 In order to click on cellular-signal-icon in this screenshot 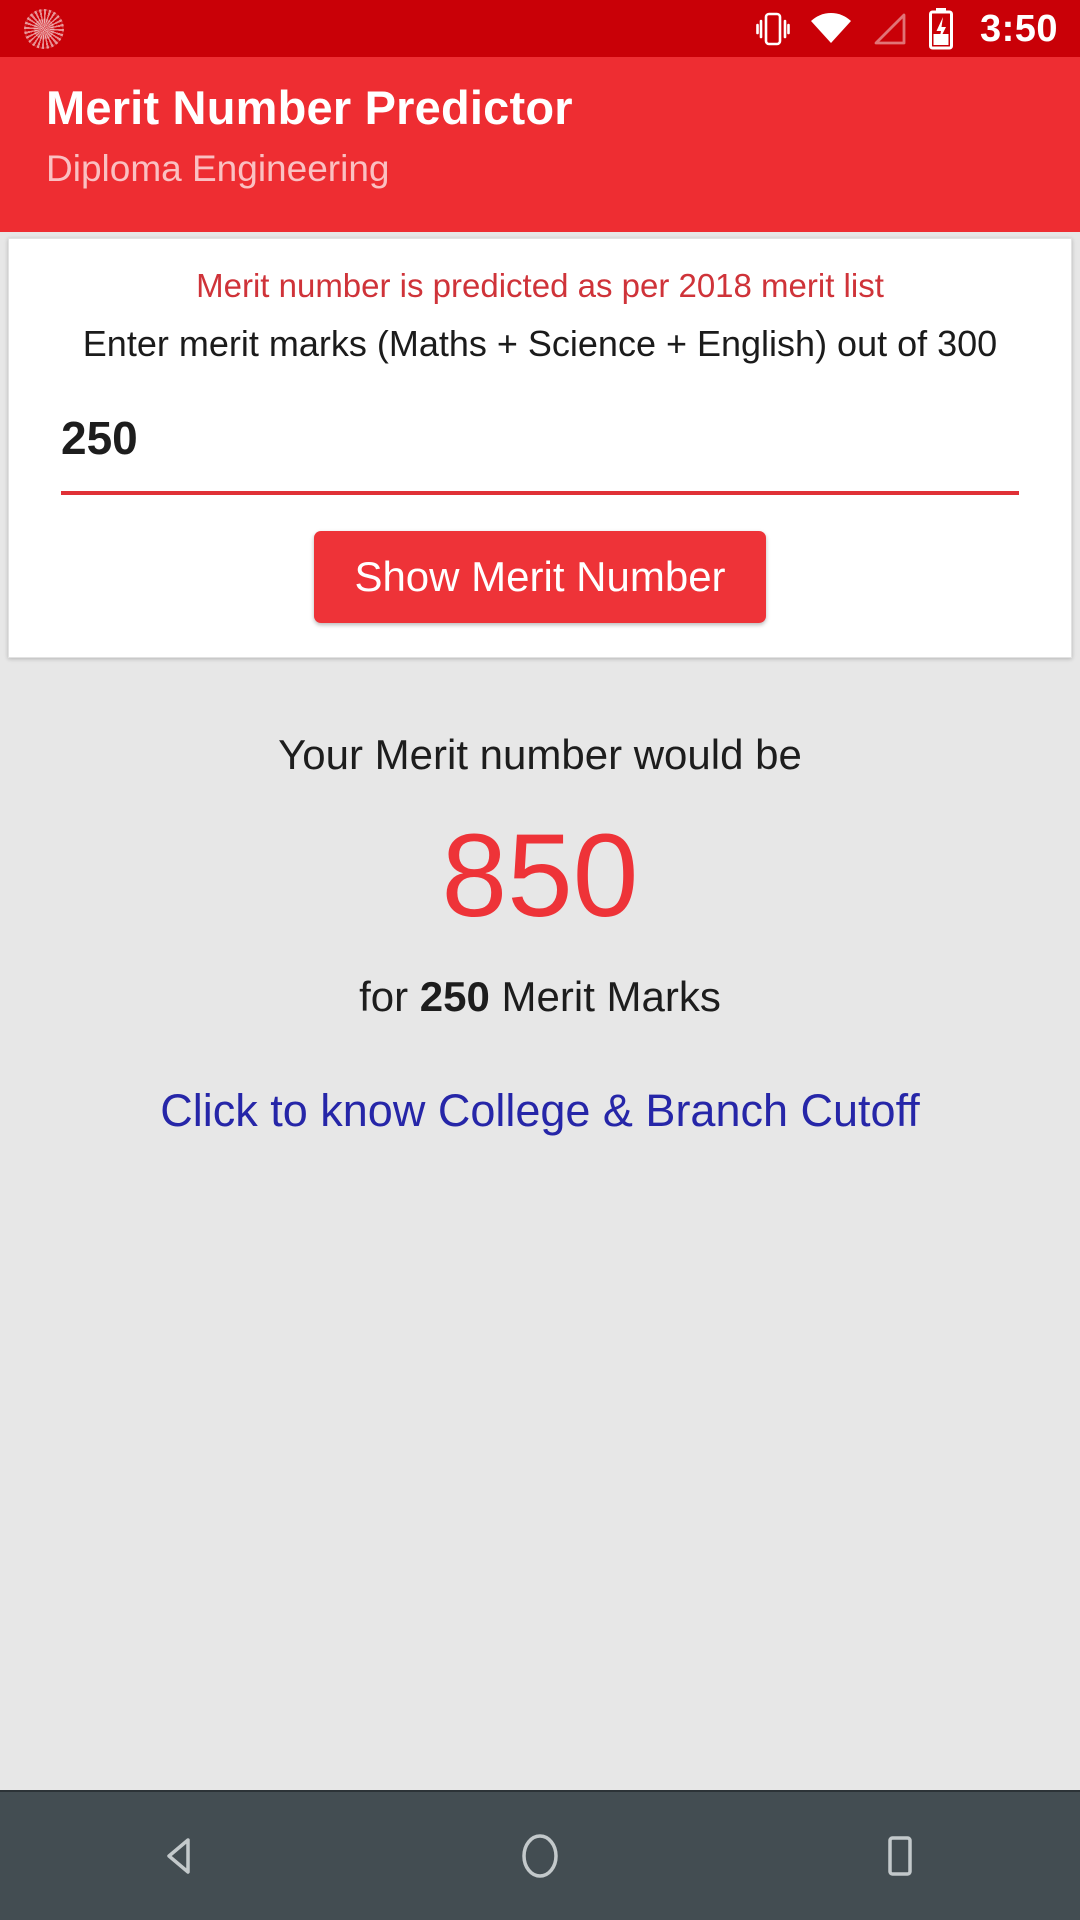, I will do `click(890, 29)`.